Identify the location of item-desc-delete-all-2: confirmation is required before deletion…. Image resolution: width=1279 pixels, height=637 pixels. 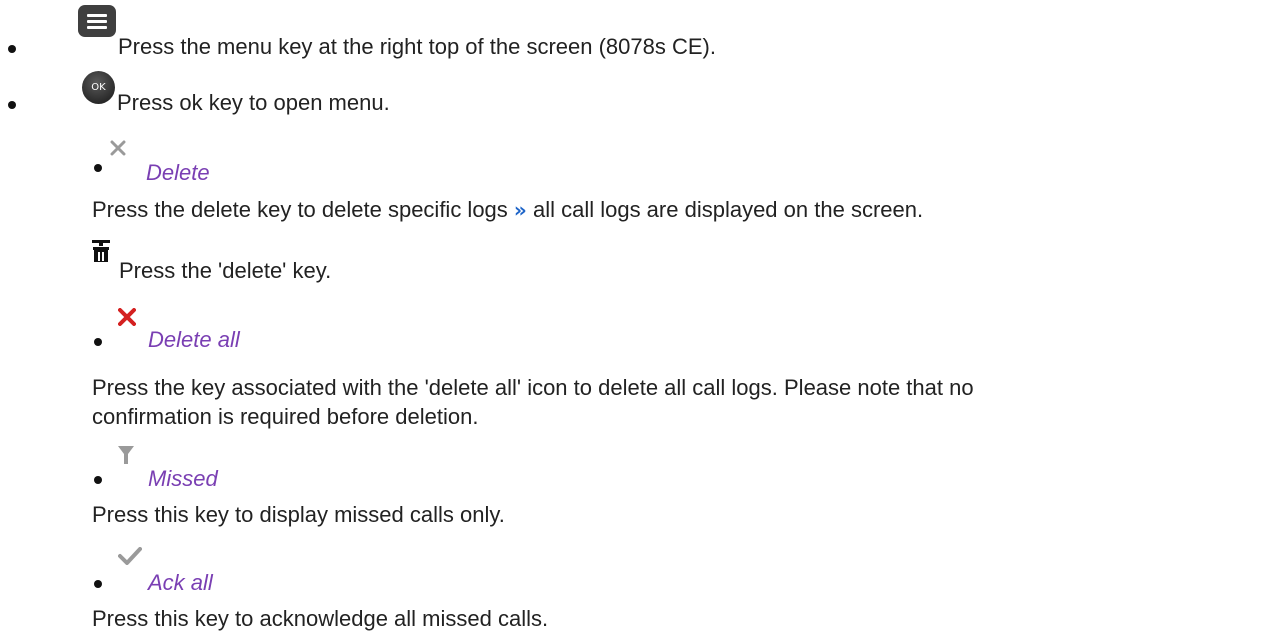
(285, 416).